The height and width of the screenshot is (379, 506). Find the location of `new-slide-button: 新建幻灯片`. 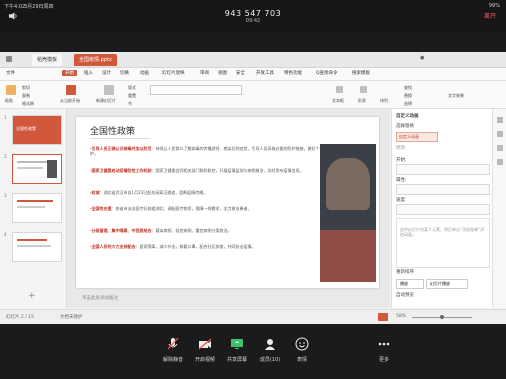

new-slide-button: 新建幻灯片 is located at coordinates (106, 101).